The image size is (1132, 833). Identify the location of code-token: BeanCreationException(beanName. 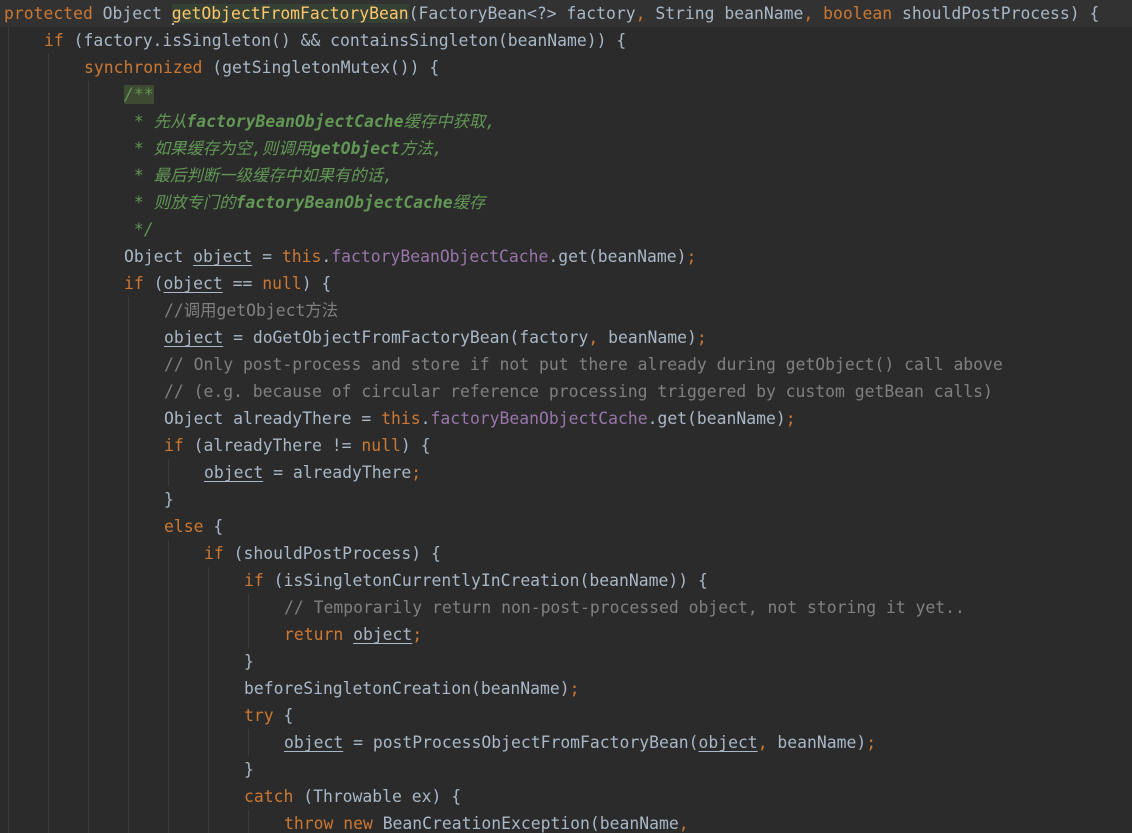
(530, 823).